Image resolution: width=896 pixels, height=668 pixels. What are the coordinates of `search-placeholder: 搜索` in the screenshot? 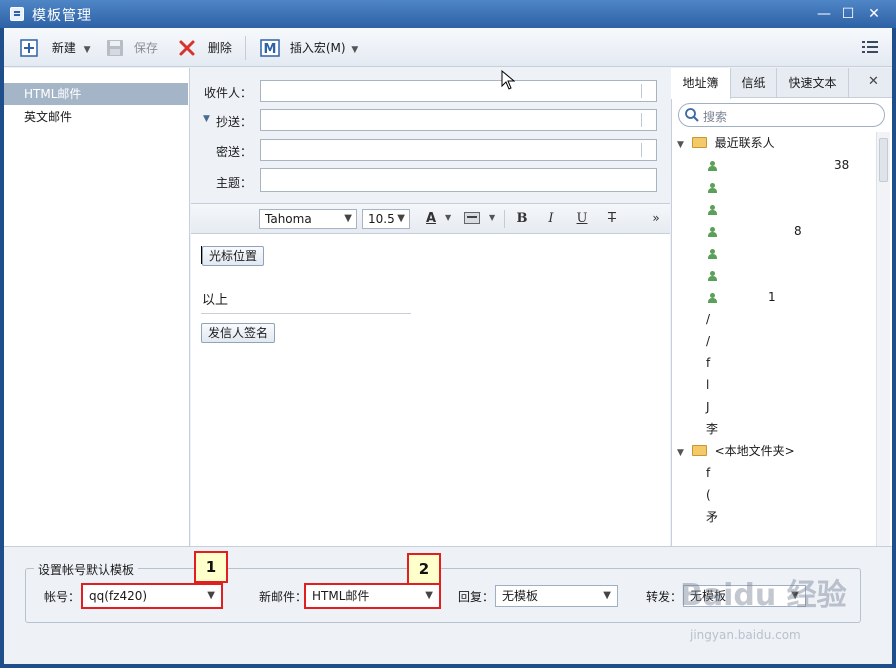 It's located at (715, 117).